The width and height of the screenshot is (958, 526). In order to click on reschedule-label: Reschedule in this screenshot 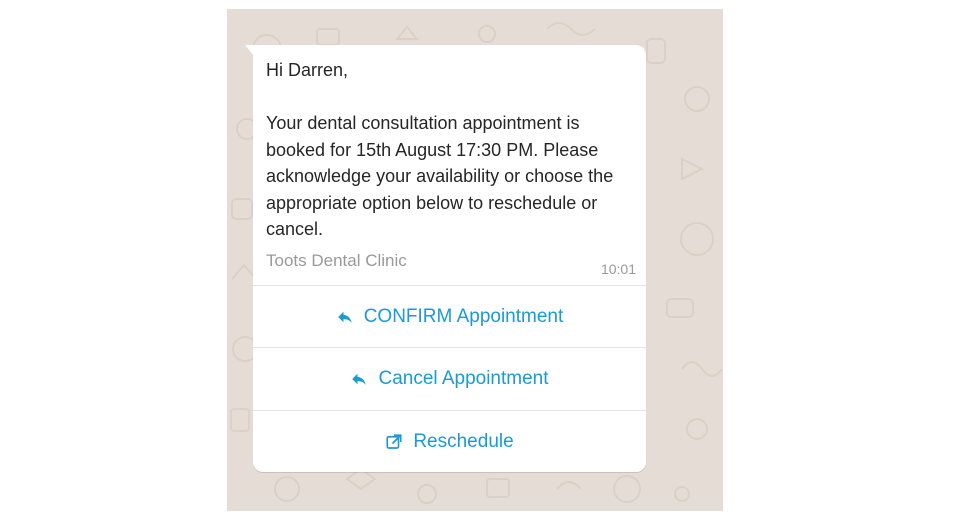, I will do `click(463, 441)`.